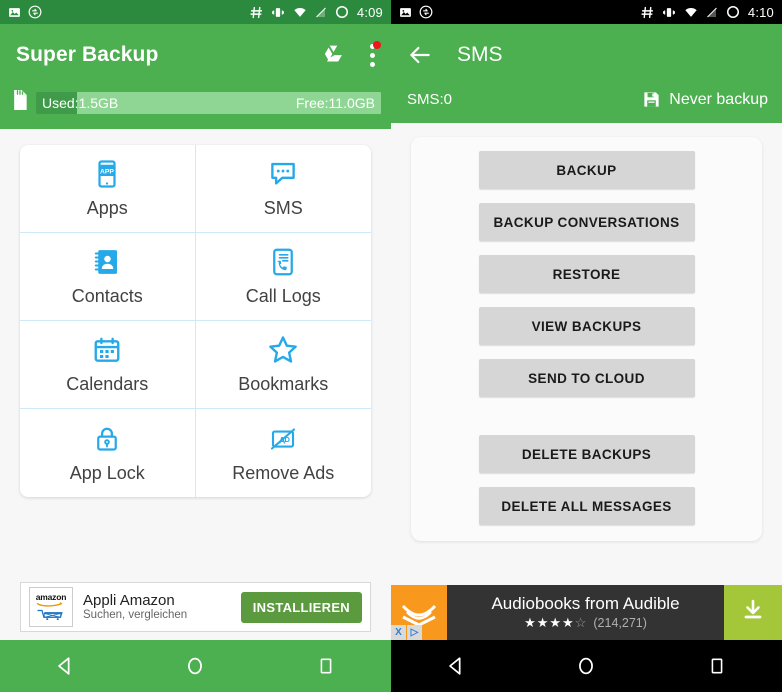 The width and height of the screenshot is (782, 692). What do you see at coordinates (414, 632) in the screenshot?
I see `adchoices-icon: ▷` at bounding box center [414, 632].